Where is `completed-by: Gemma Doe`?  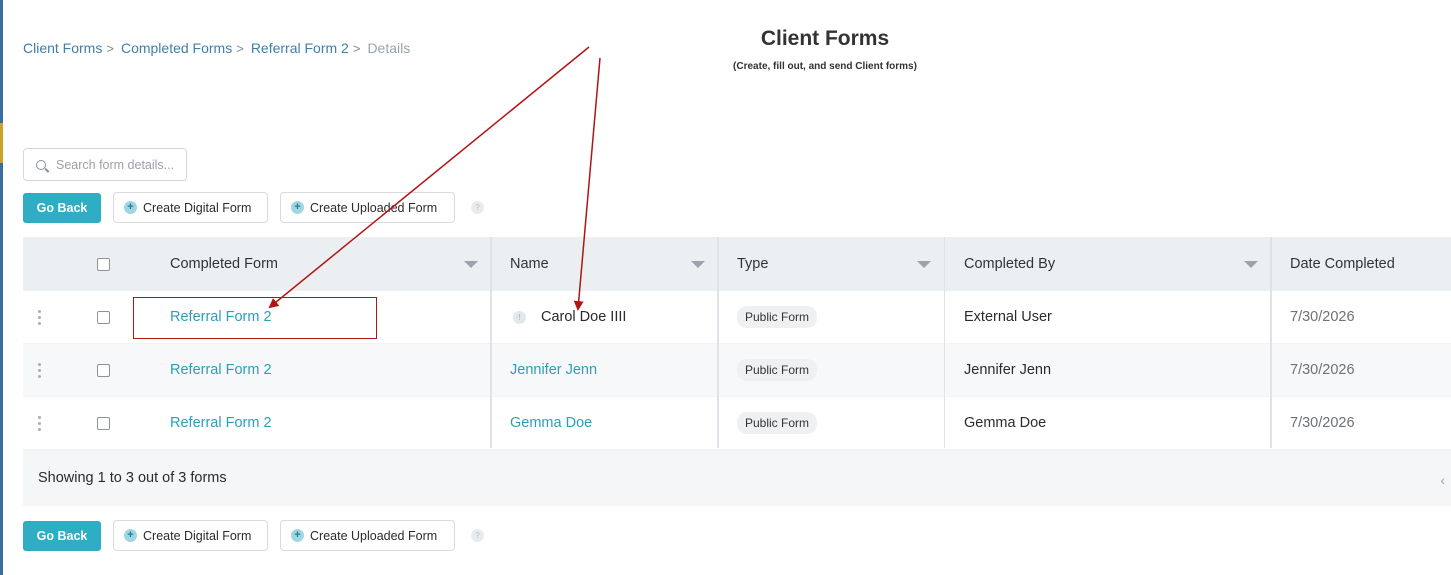
completed-by: Gemma Doe is located at coordinates (1005, 423).